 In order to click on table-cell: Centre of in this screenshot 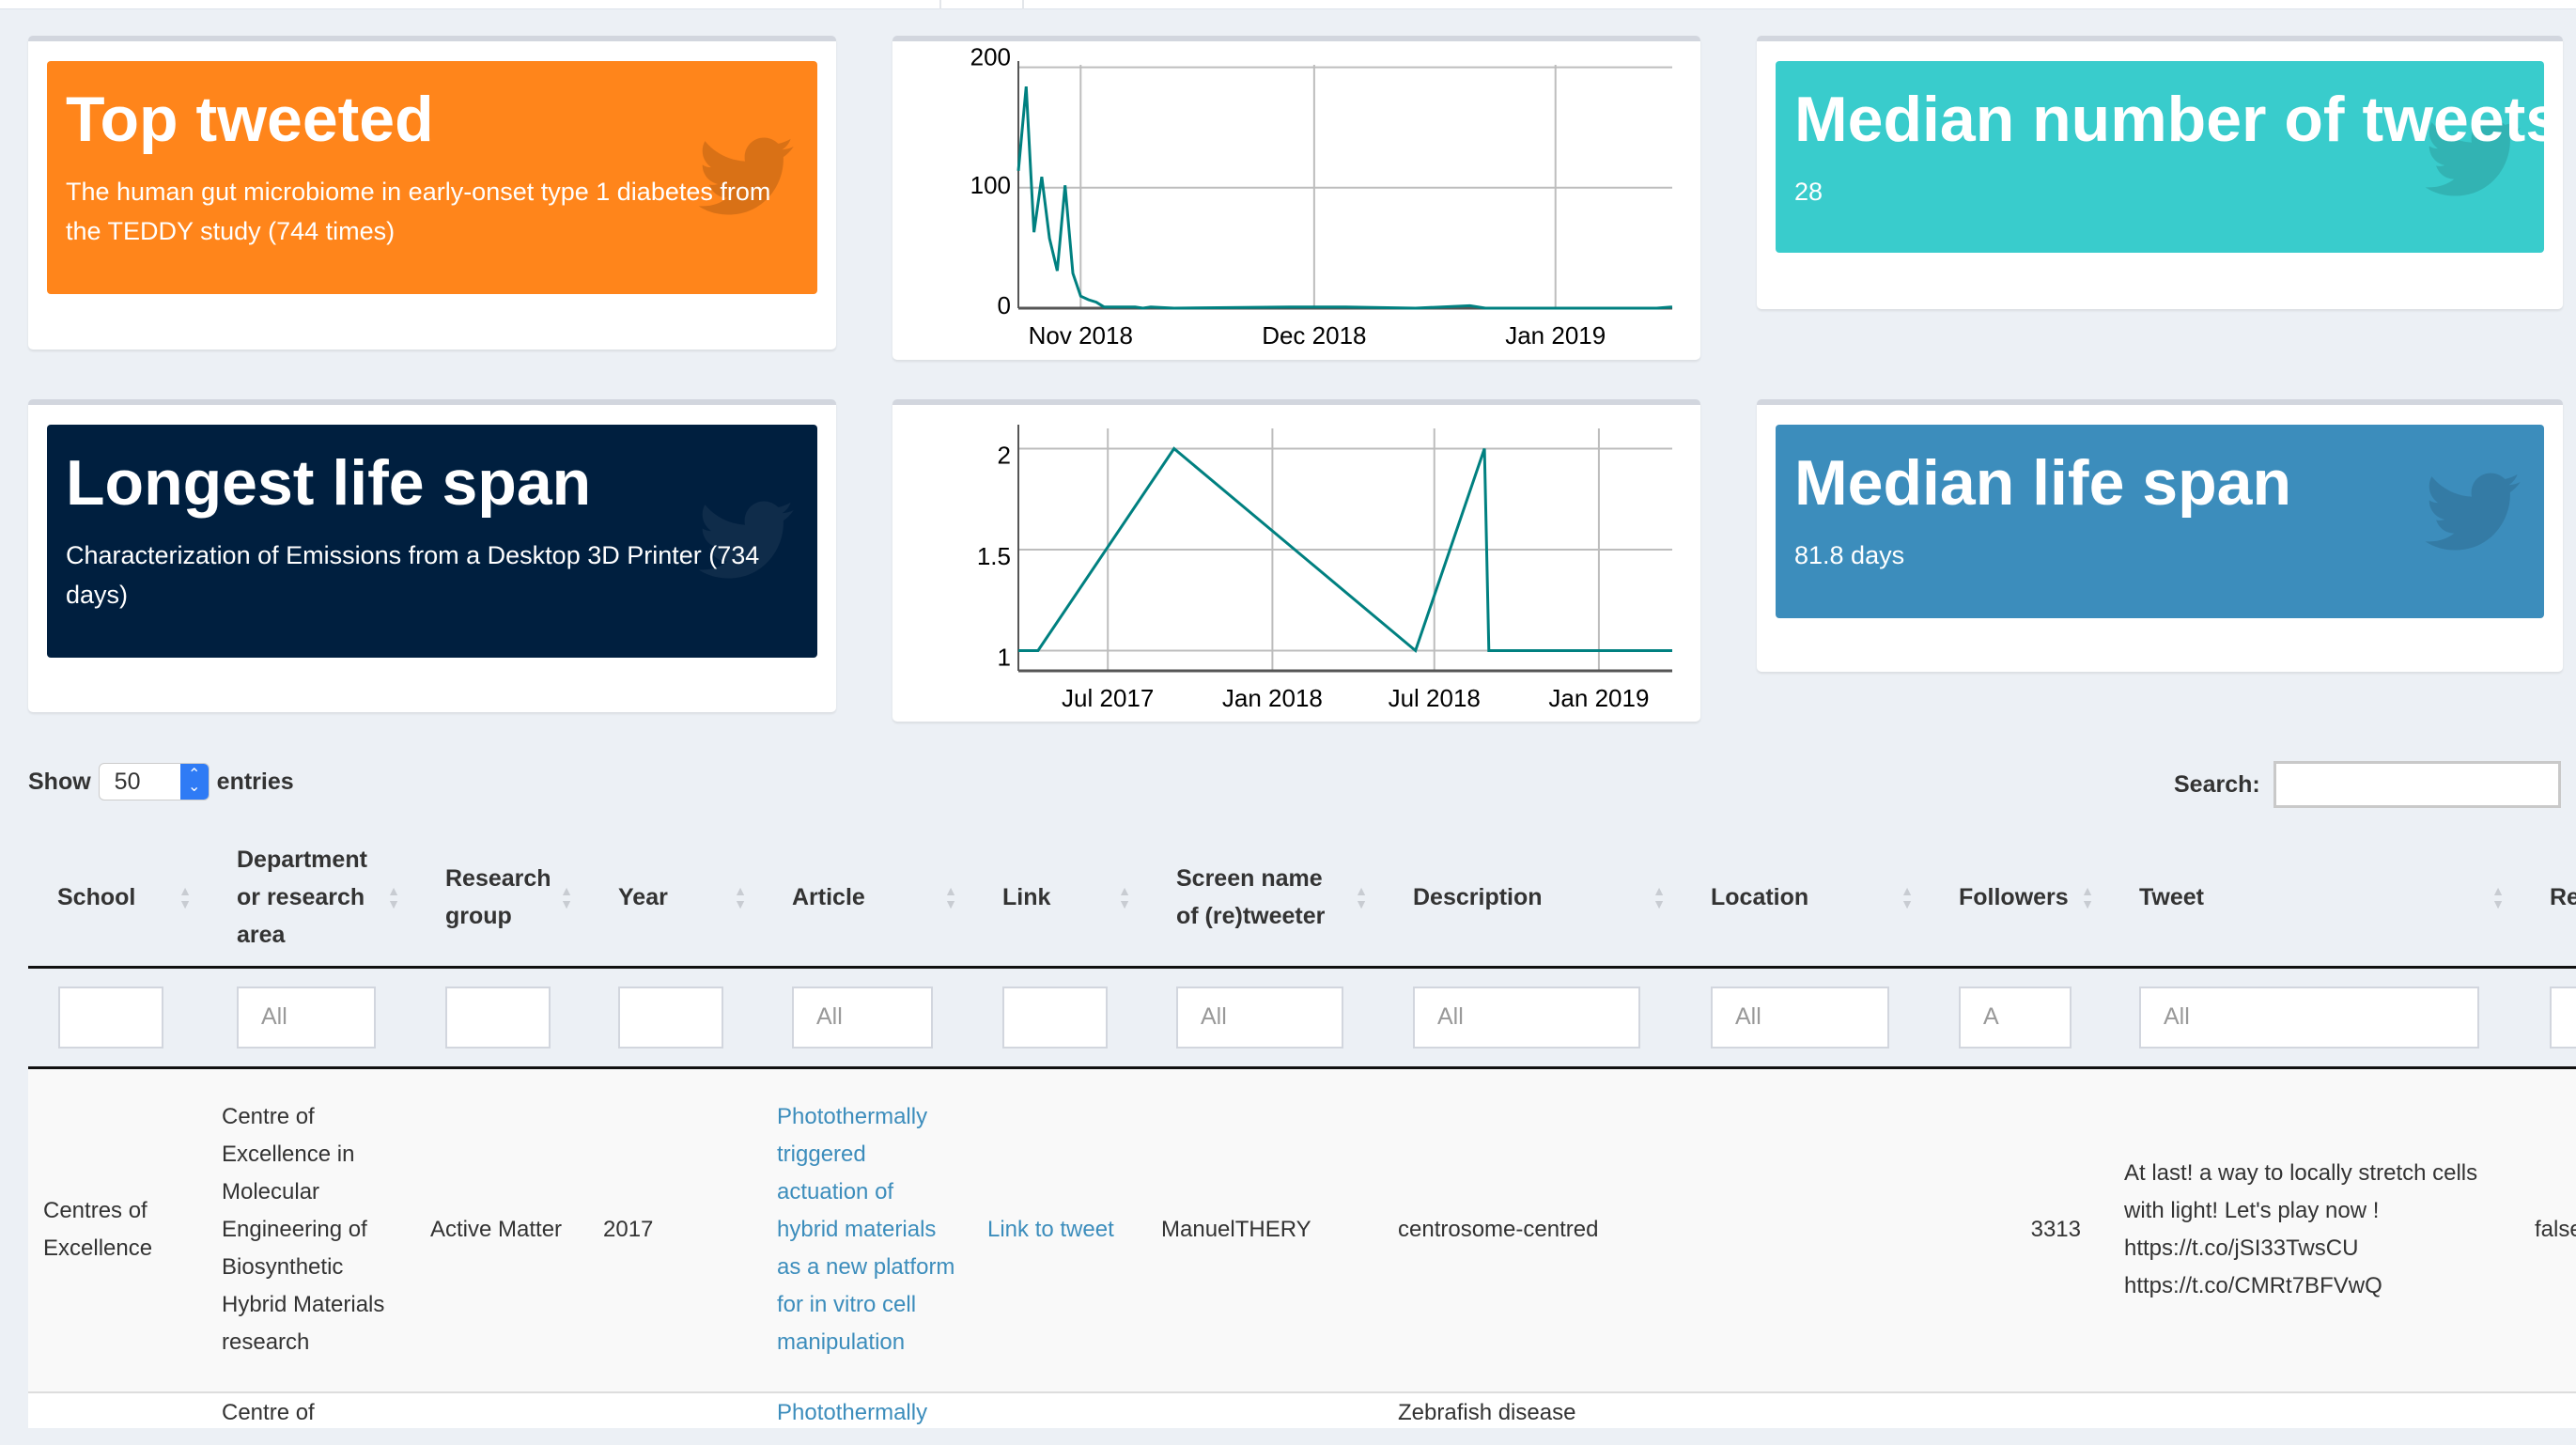, I will do `click(311, 1409)`.